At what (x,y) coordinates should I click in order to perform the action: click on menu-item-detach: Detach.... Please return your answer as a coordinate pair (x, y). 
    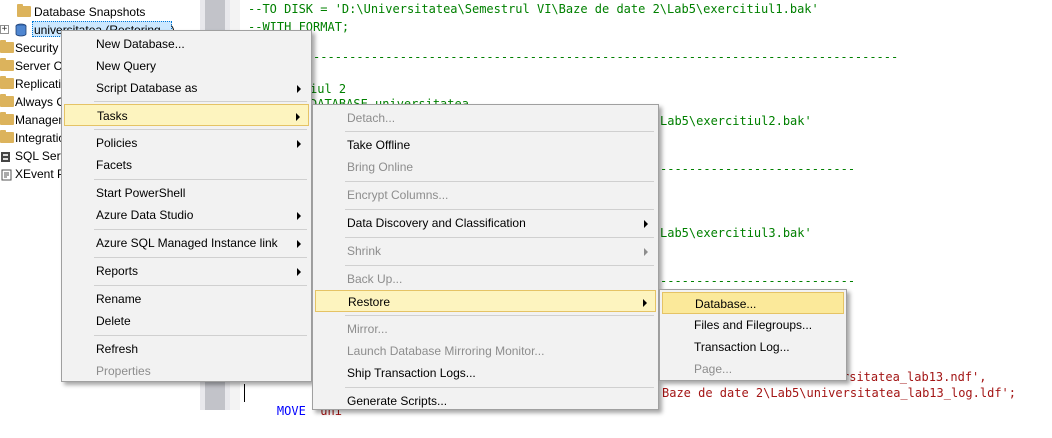
    Looking at the image, I should click on (485, 118).